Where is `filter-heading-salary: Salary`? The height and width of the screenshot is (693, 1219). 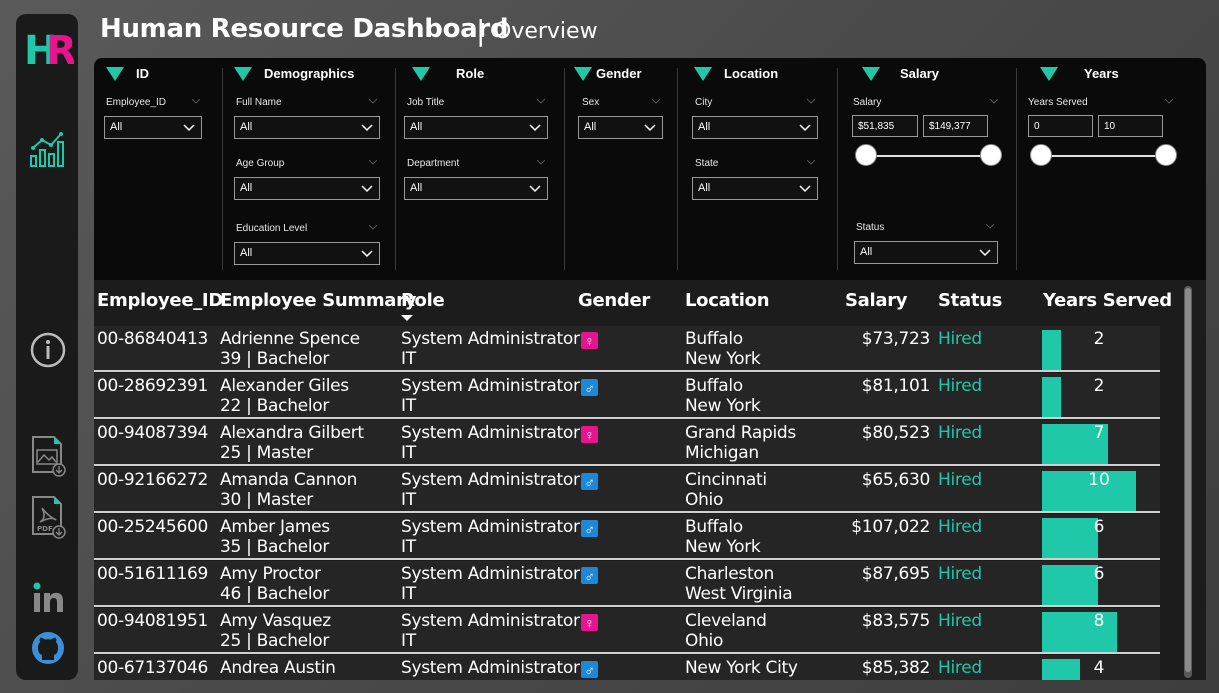
filter-heading-salary: Salary is located at coordinates (900, 73).